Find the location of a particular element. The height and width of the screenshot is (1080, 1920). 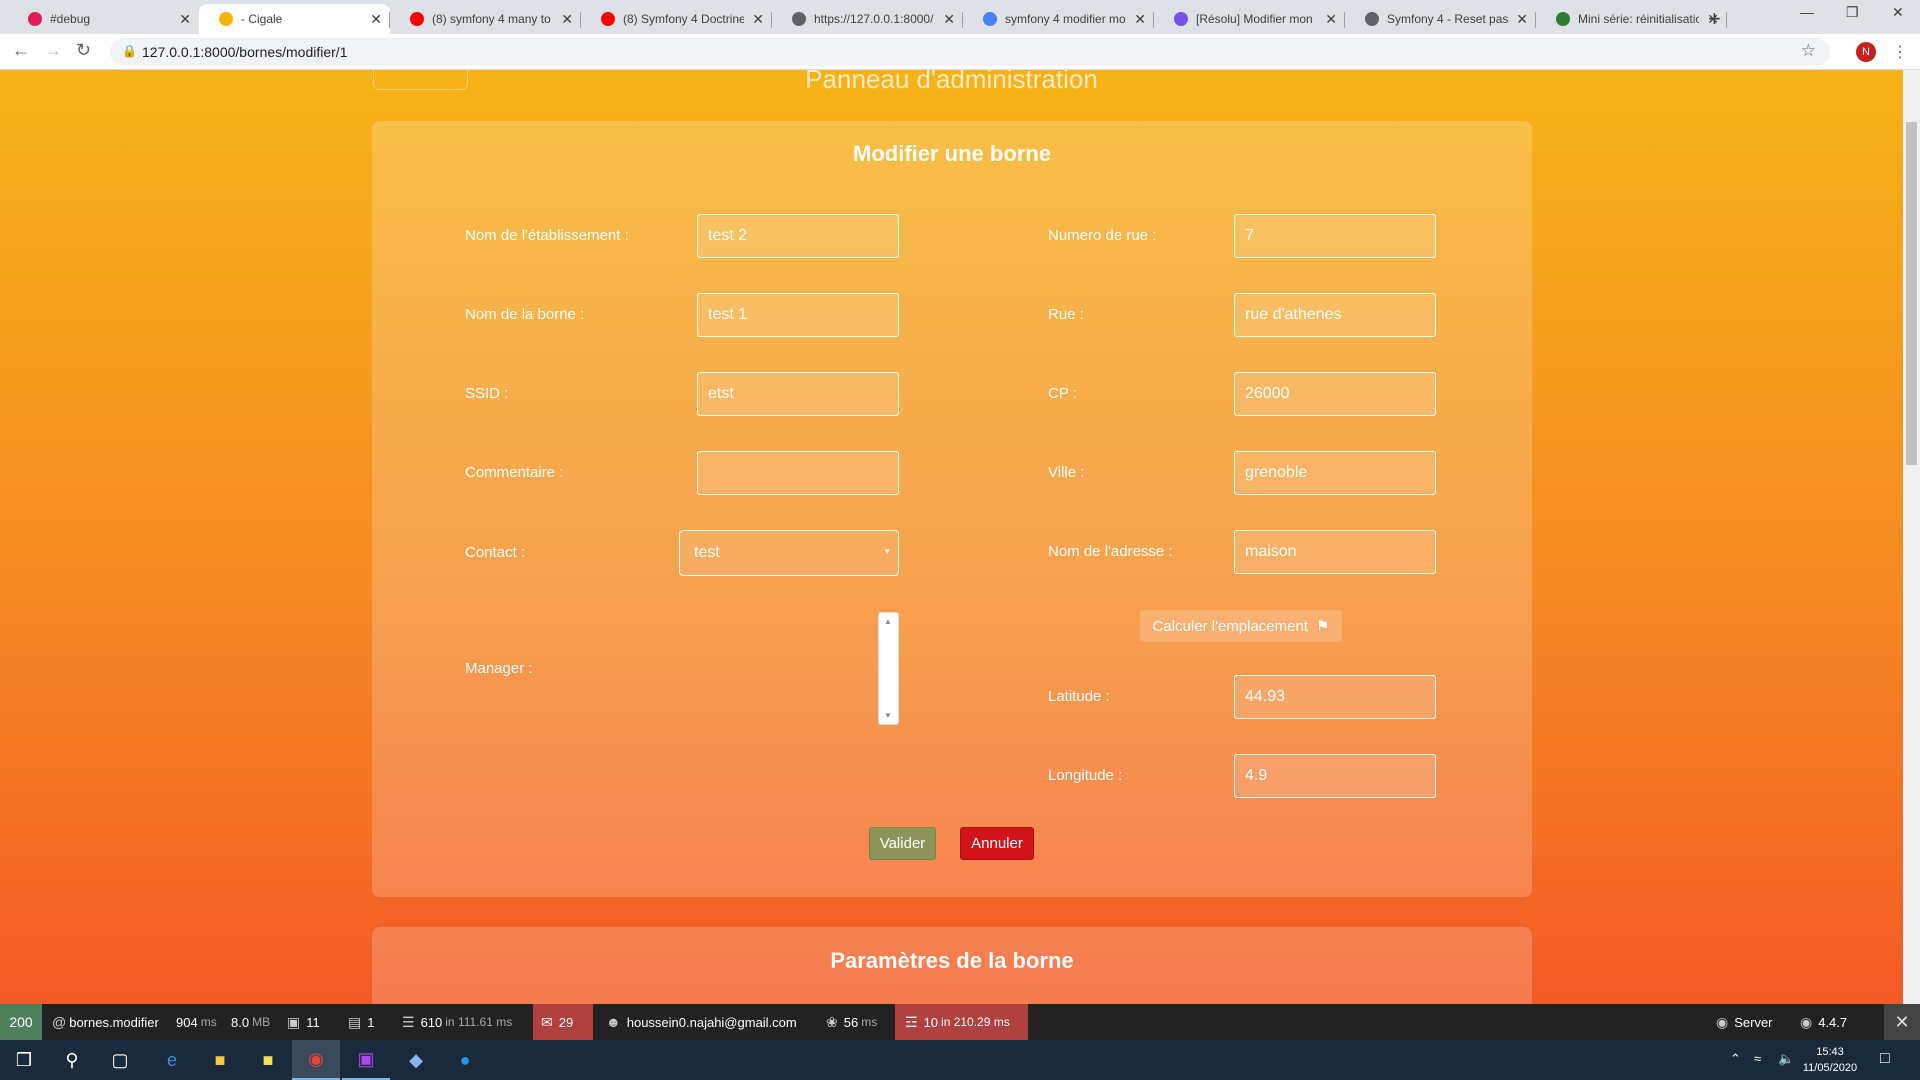

ssid-input: etst is located at coordinates (798, 394).